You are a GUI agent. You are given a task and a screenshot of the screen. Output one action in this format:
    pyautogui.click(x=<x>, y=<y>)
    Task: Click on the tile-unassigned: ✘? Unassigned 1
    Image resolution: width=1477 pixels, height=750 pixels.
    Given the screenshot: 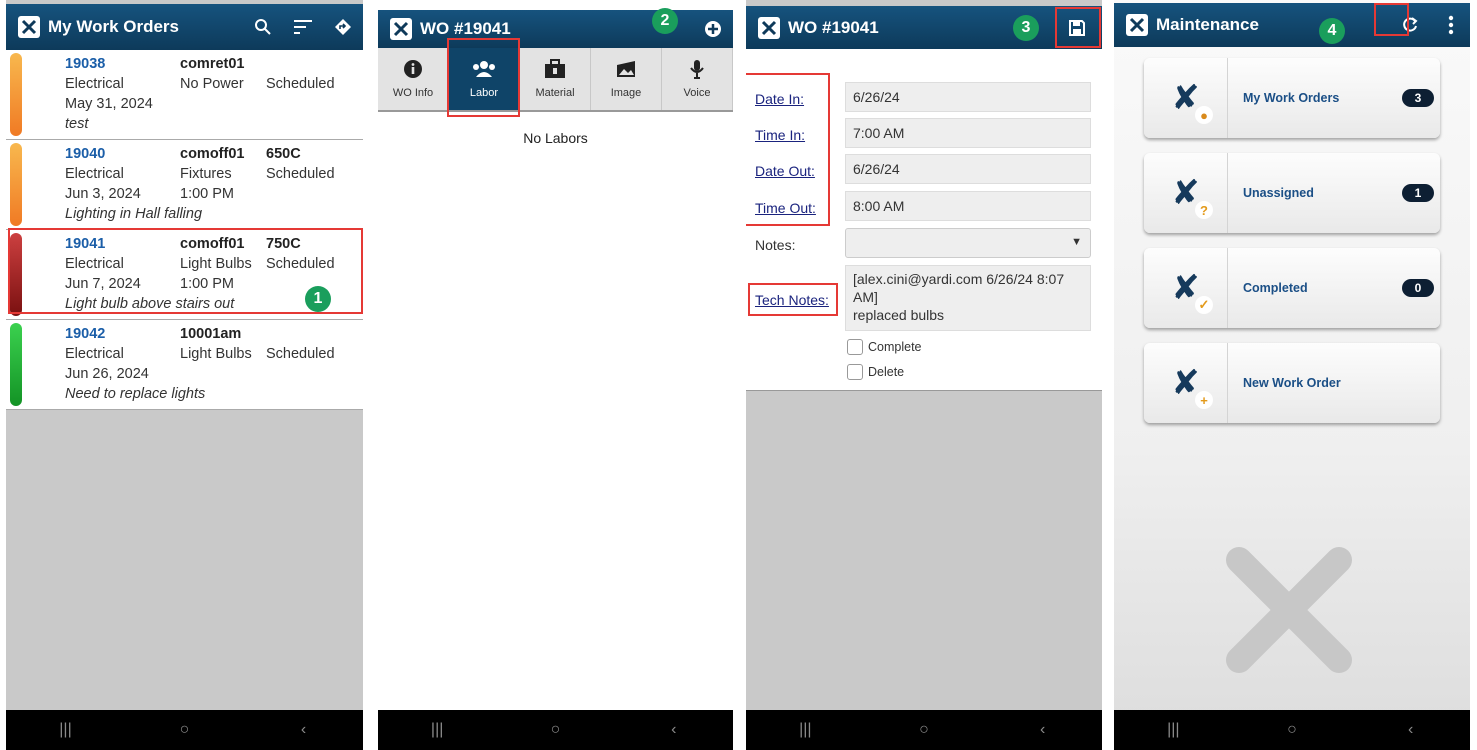 What is the action you would take?
    pyautogui.click(x=1292, y=193)
    